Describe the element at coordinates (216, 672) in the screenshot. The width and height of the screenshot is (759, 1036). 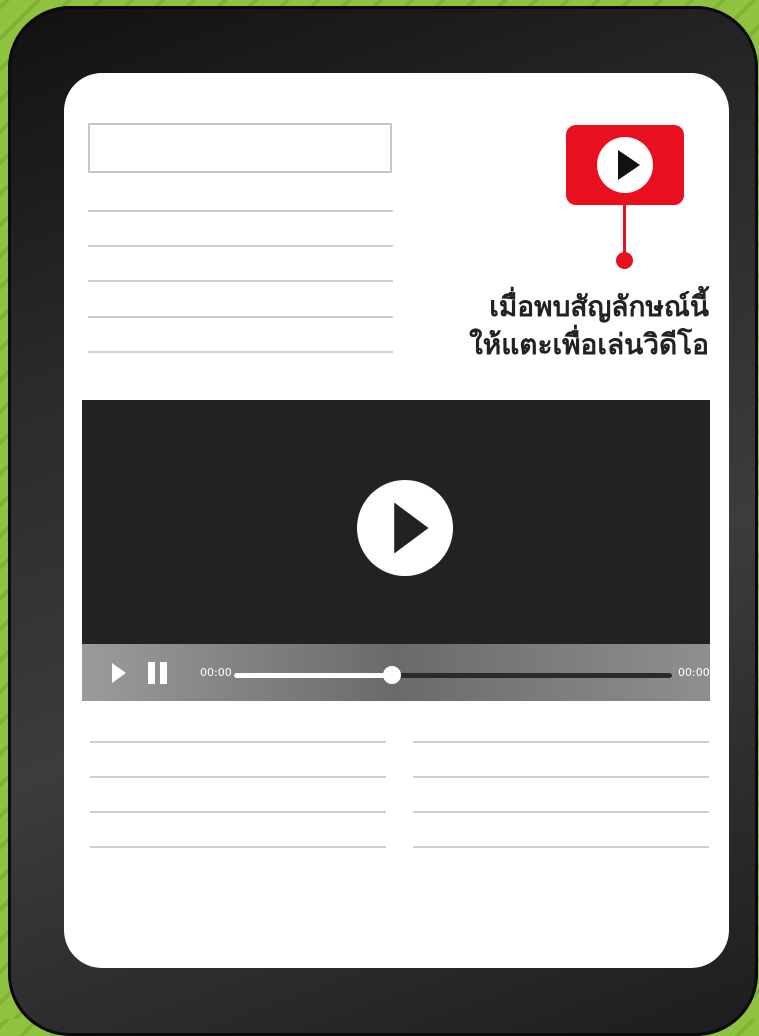
I see `time-start: 00:00` at that location.